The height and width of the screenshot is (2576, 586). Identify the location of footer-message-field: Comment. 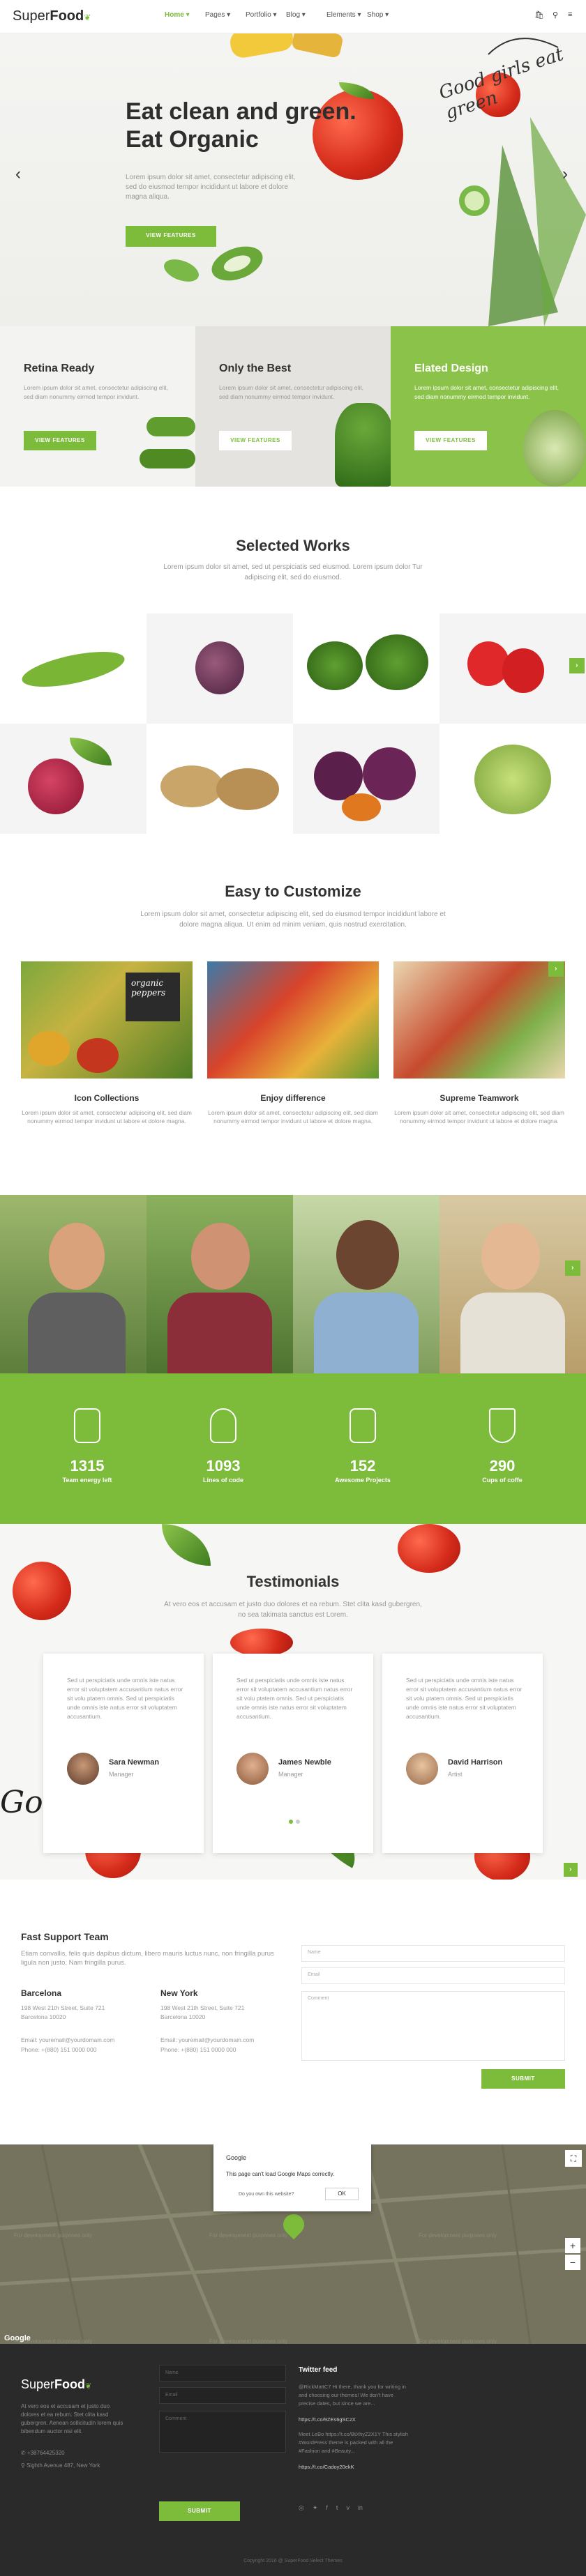
(222, 2432).